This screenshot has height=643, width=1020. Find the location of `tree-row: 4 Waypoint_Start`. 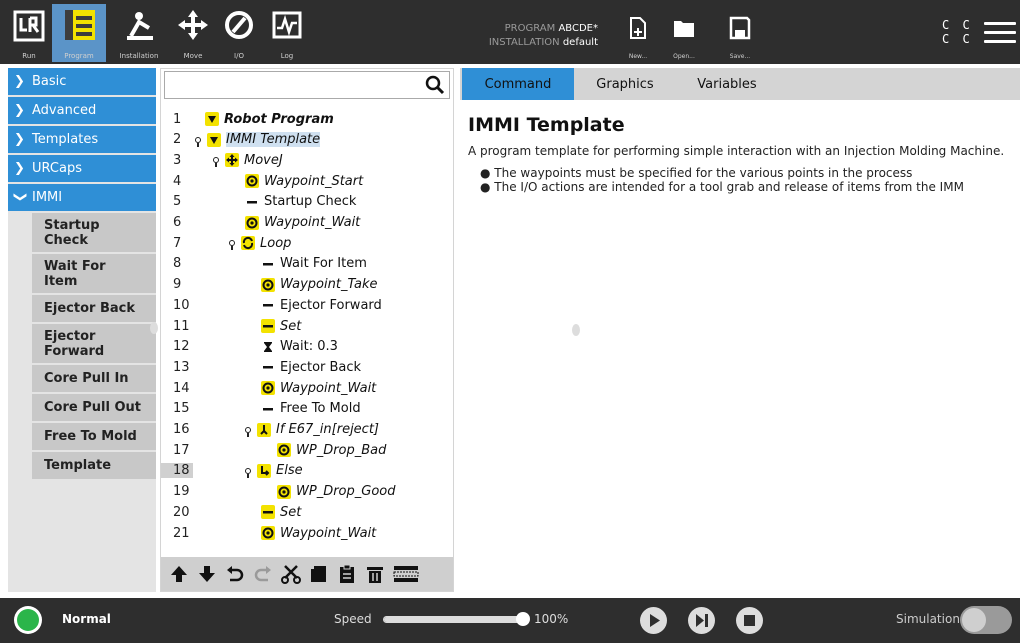

tree-row: 4 Waypoint_Start is located at coordinates (307, 181).